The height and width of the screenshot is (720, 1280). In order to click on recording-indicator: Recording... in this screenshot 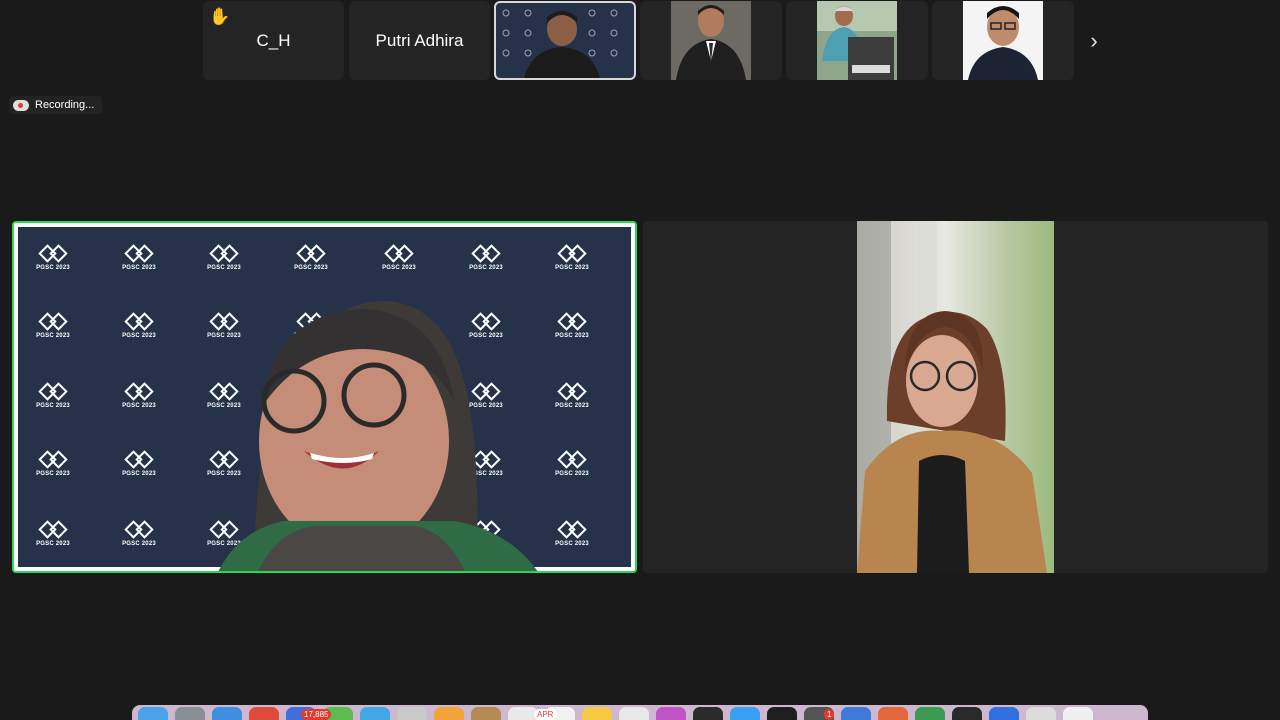, I will do `click(56, 105)`.